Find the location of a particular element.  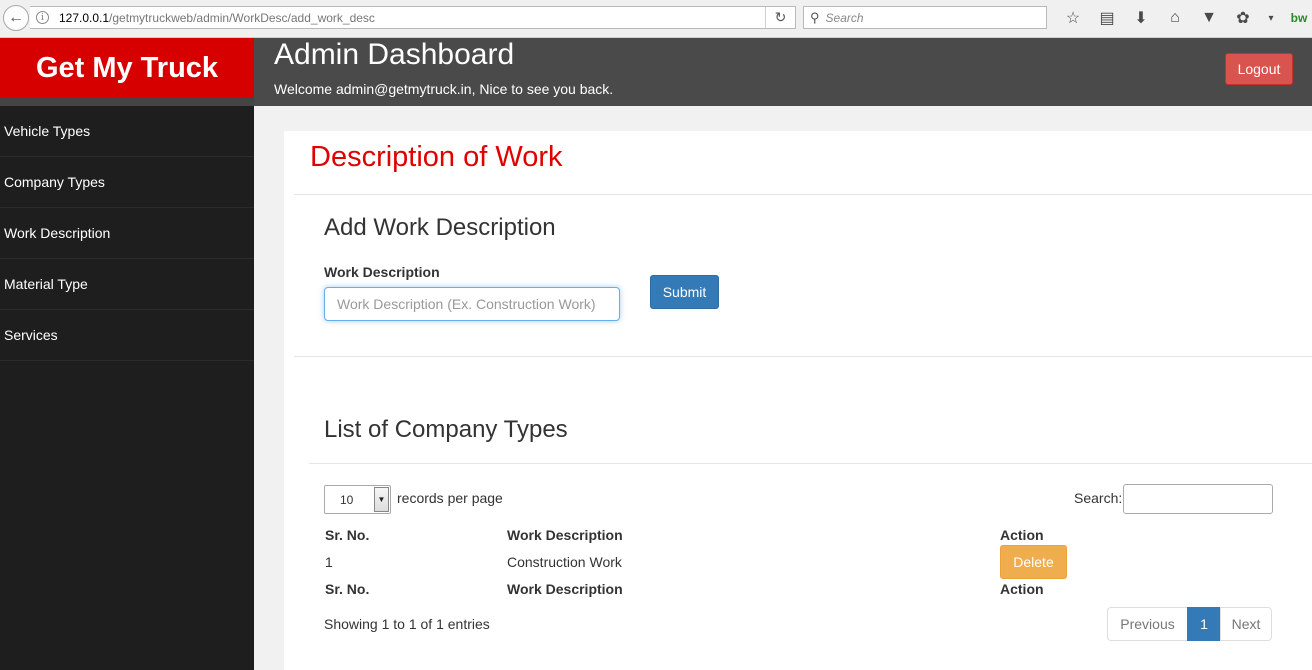

column-header-action: Action is located at coordinates (1022, 535).